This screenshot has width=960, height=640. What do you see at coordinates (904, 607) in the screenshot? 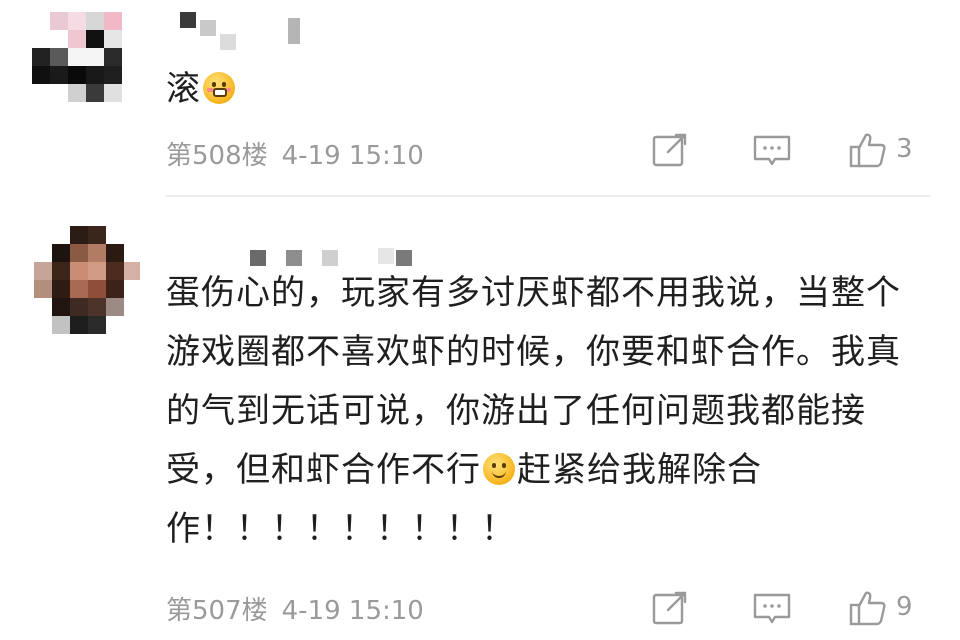
I see `like-count: 9` at bounding box center [904, 607].